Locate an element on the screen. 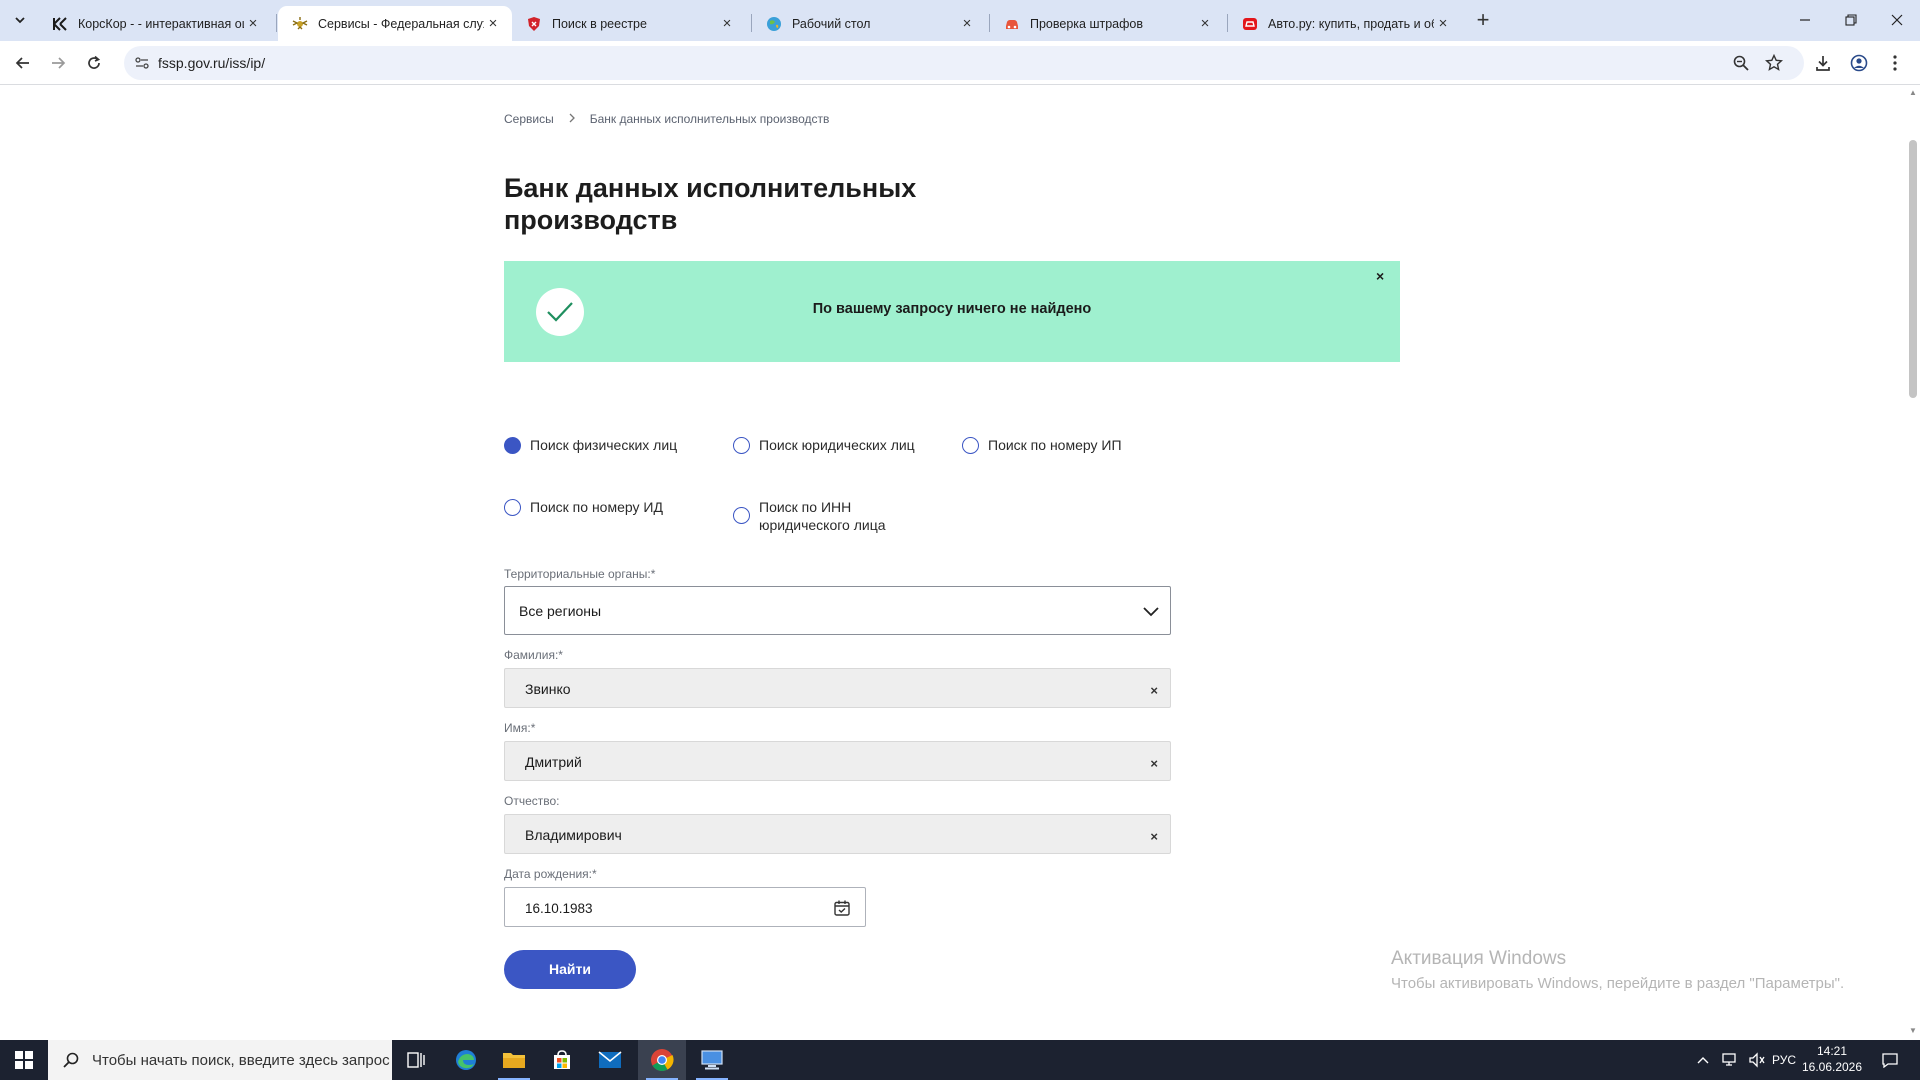  mail-app-button is located at coordinates (610, 1060).